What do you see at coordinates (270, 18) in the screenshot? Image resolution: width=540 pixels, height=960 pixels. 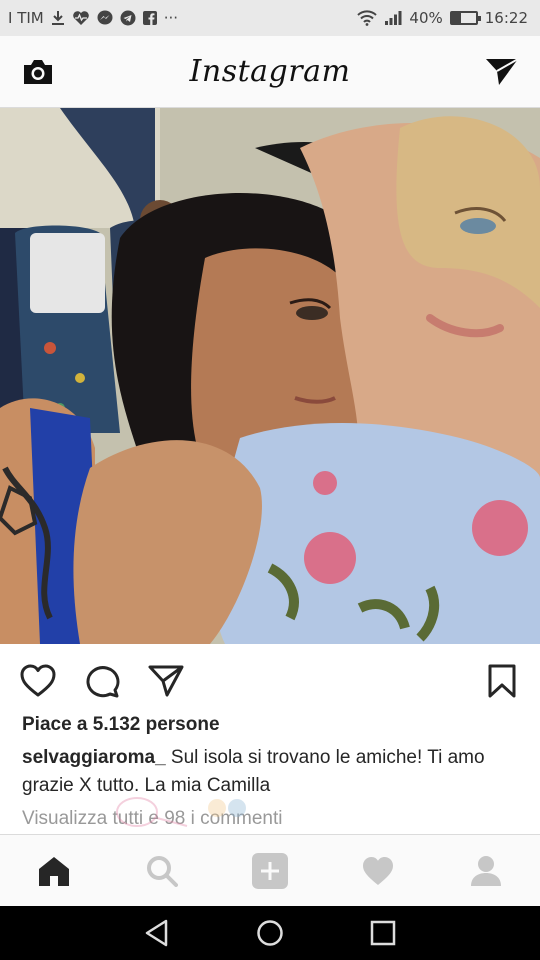 I see `status-bar: I TIM ··· 40% 16:22` at bounding box center [270, 18].